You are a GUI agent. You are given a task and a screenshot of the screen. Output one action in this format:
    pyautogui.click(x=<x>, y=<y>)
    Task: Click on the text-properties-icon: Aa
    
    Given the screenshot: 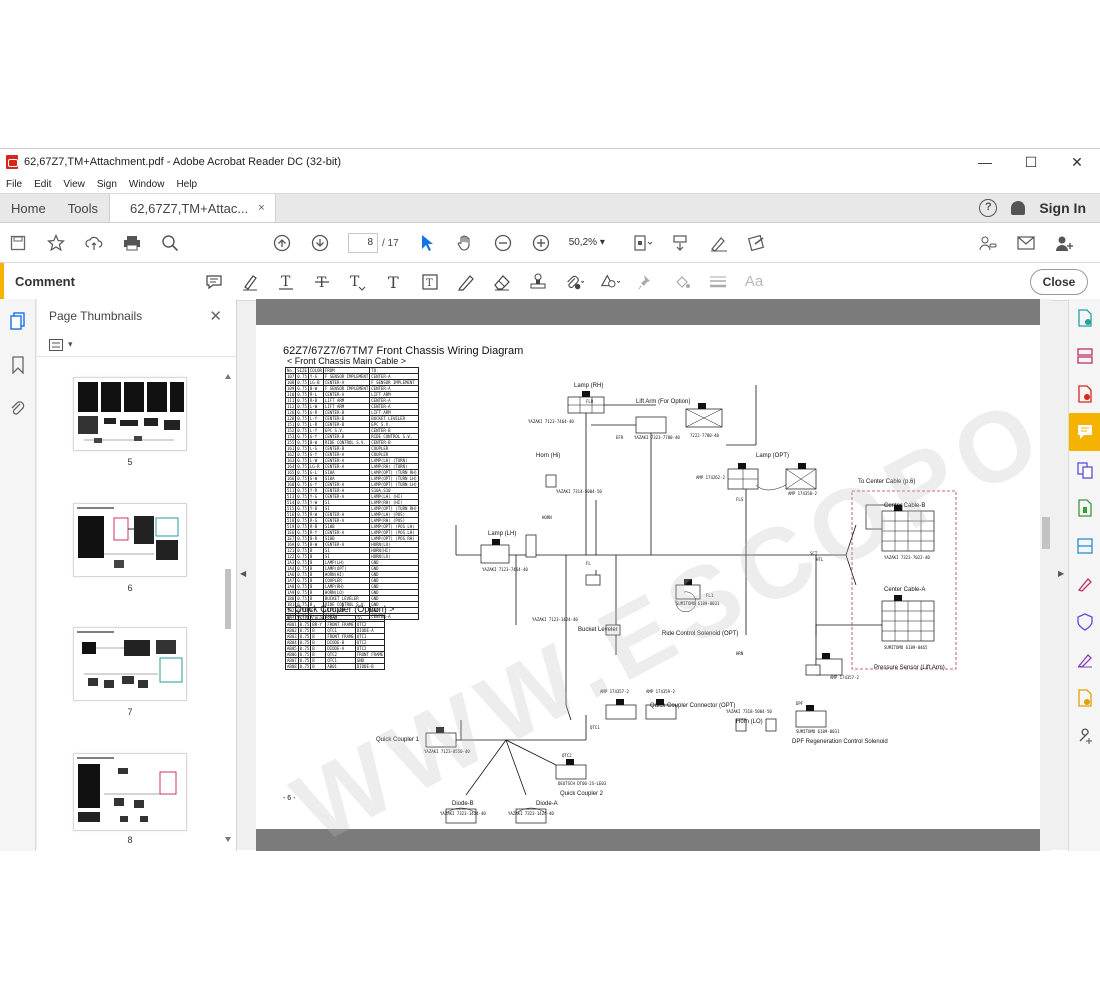 What is the action you would take?
    pyautogui.click(x=754, y=282)
    